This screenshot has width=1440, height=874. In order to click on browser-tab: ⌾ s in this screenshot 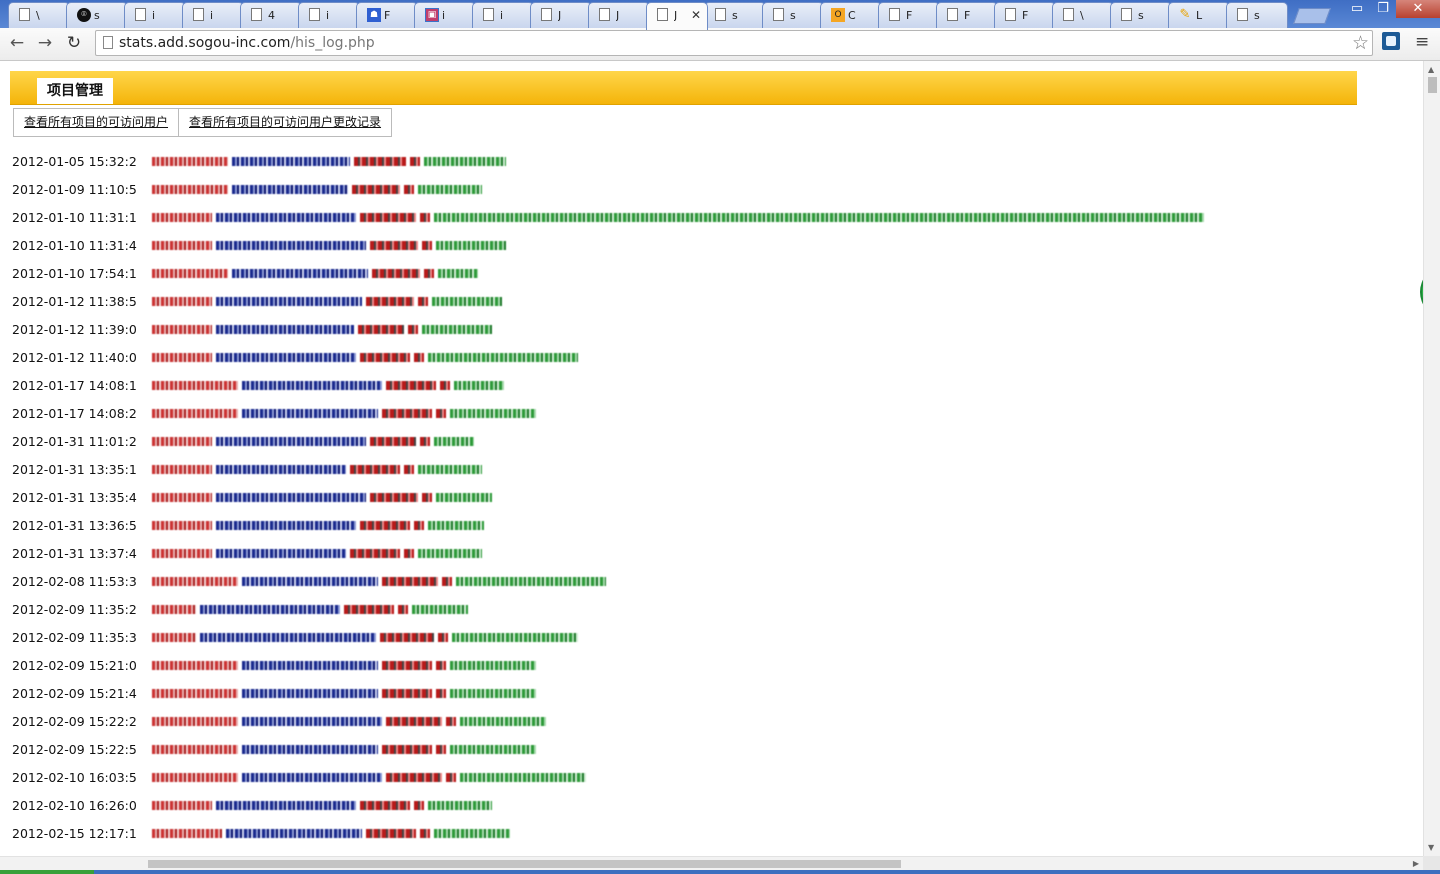, I will do `click(97, 15)`.